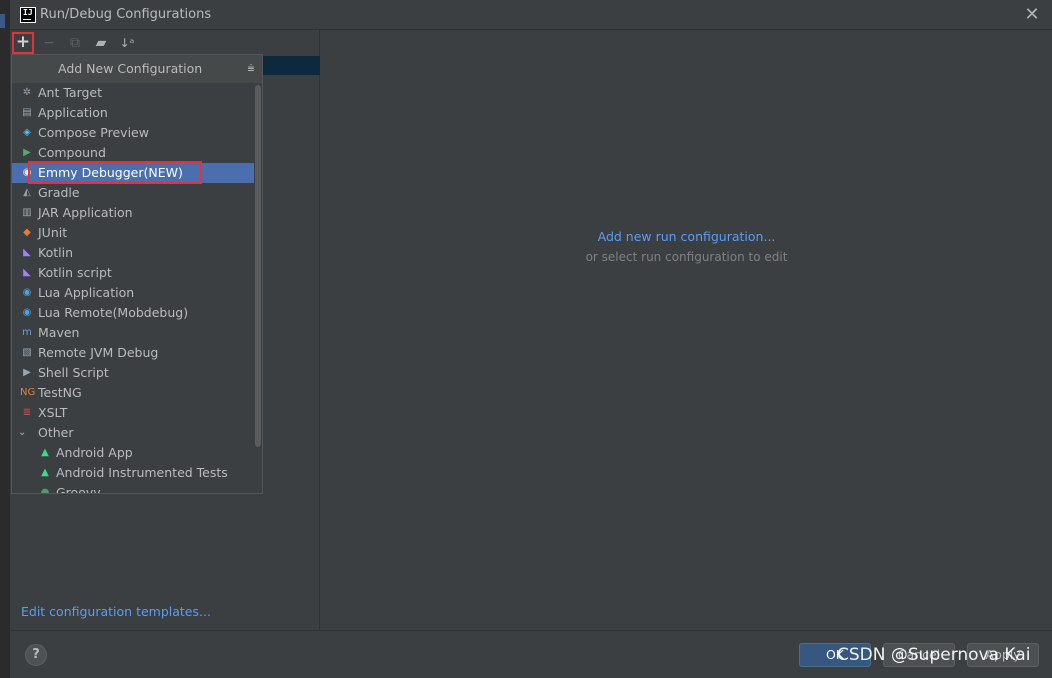  I want to click on config-type-compose-preview: ◈ Compose Preview, so click(133, 133).